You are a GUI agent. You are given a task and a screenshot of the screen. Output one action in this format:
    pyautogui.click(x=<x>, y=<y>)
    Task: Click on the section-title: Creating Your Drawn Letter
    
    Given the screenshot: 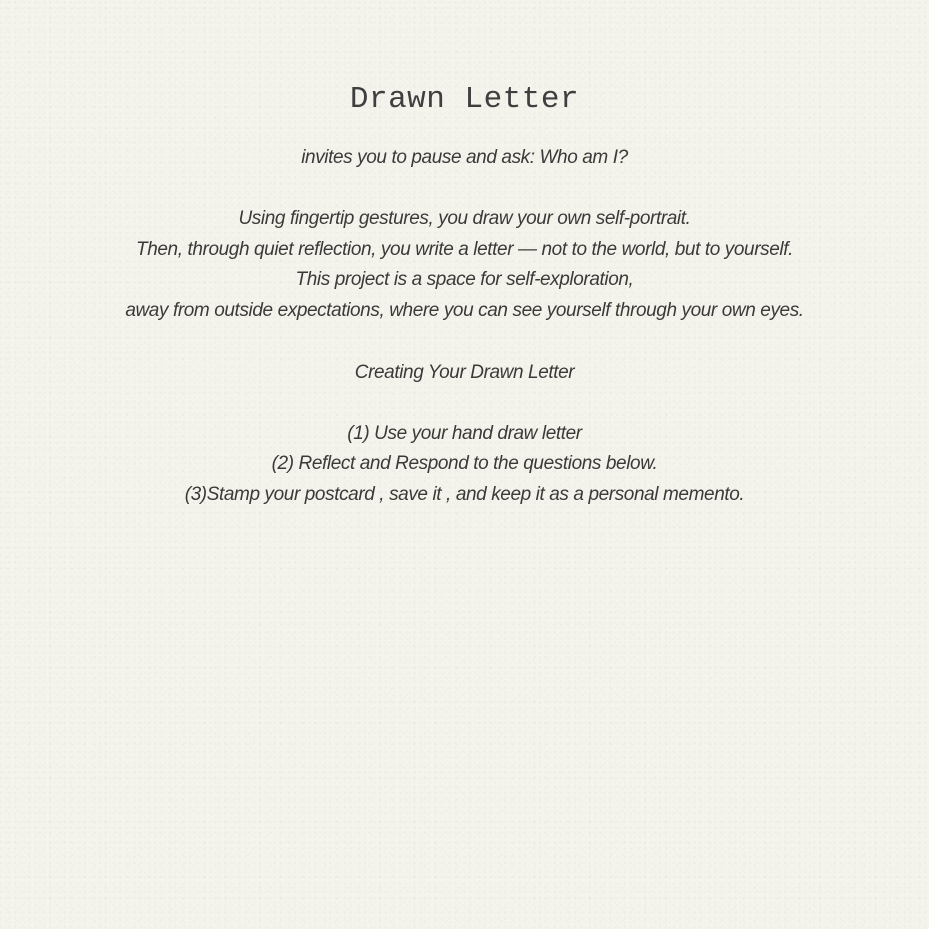 What is the action you would take?
    pyautogui.click(x=464, y=372)
    